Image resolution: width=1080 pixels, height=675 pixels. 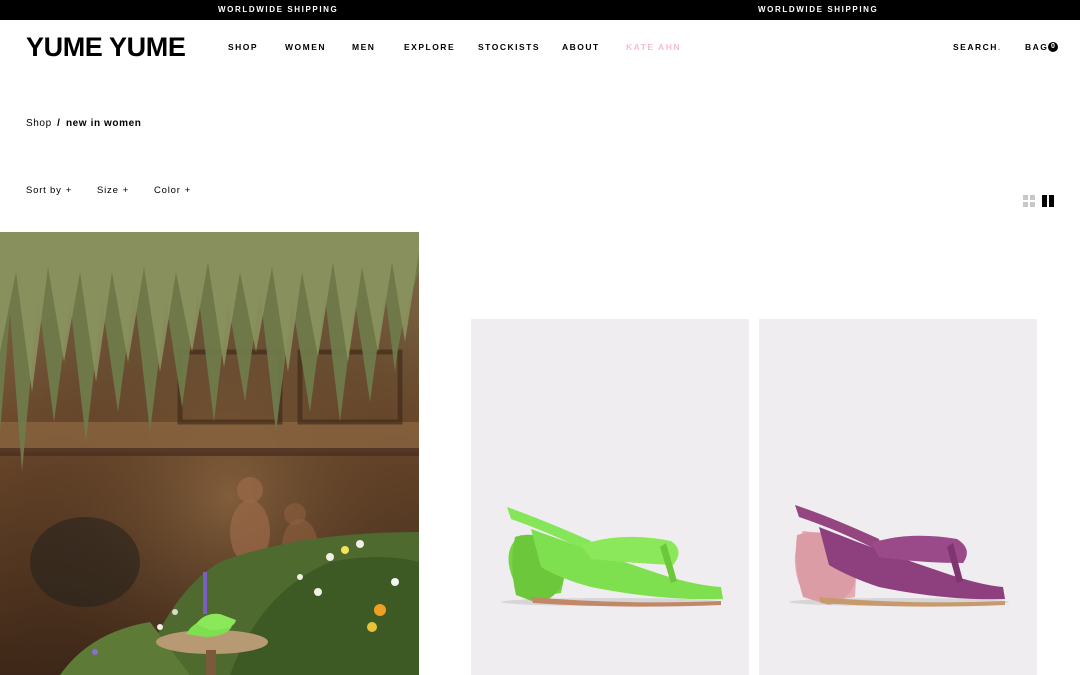 What do you see at coordinates (243, 47) in the screenshot?
I see `nav-shop: SHOP` at bounding box center [243, 47].